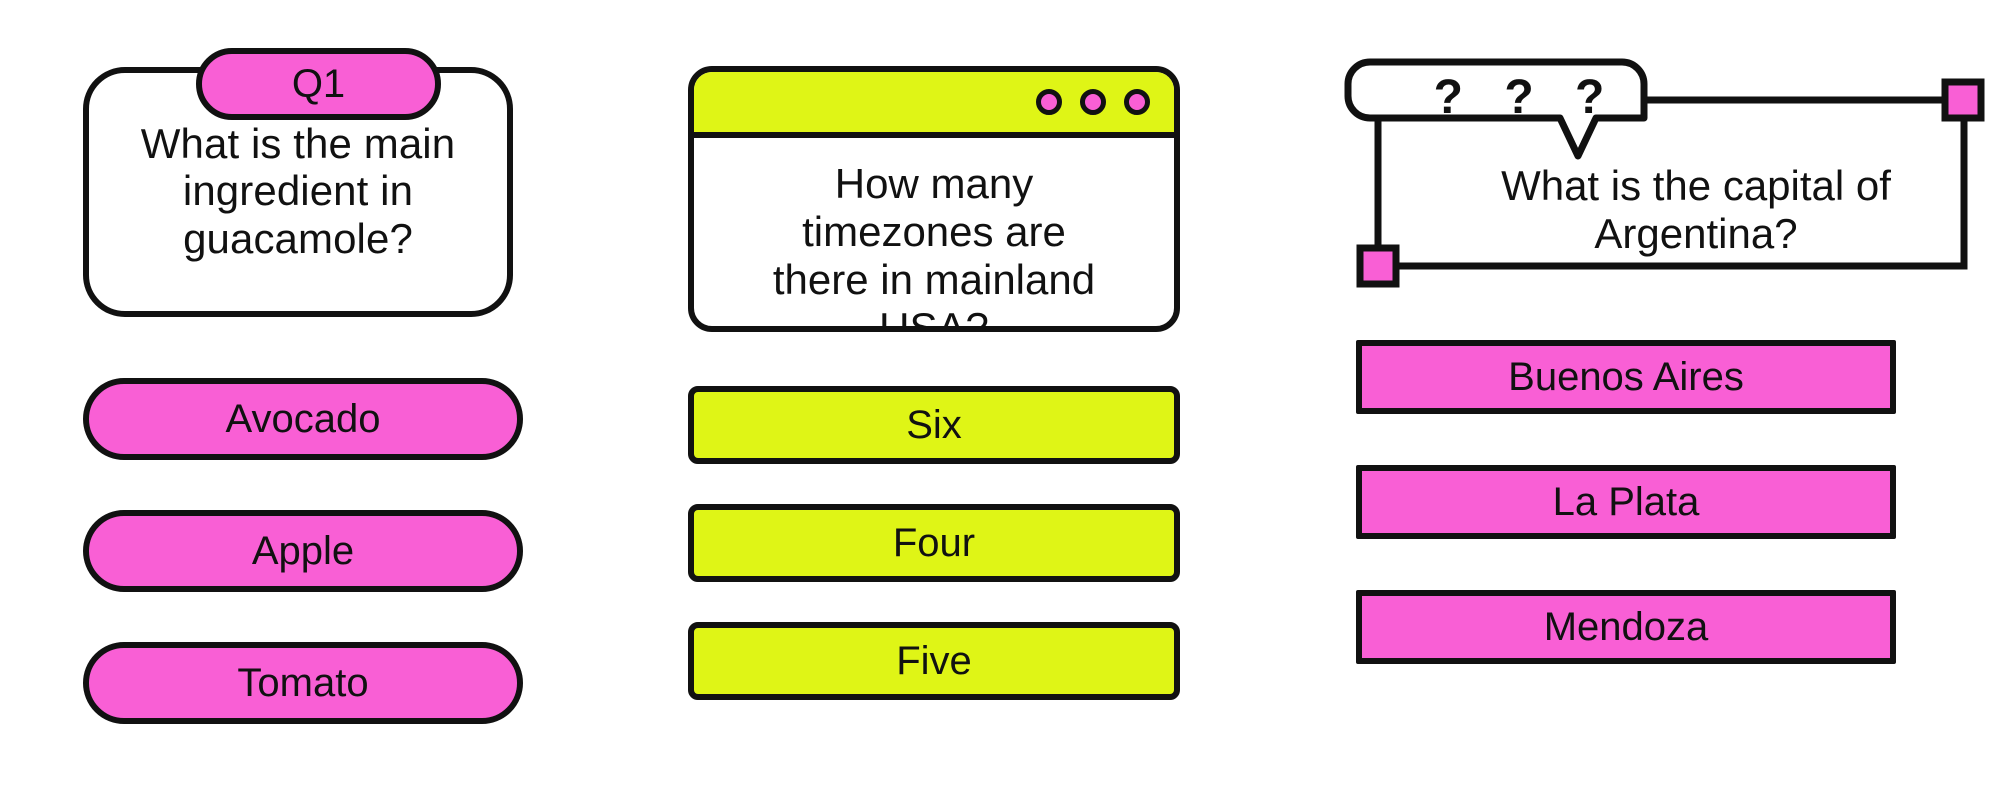  I want to click on answer-option-four: Four, so click(934, 543).